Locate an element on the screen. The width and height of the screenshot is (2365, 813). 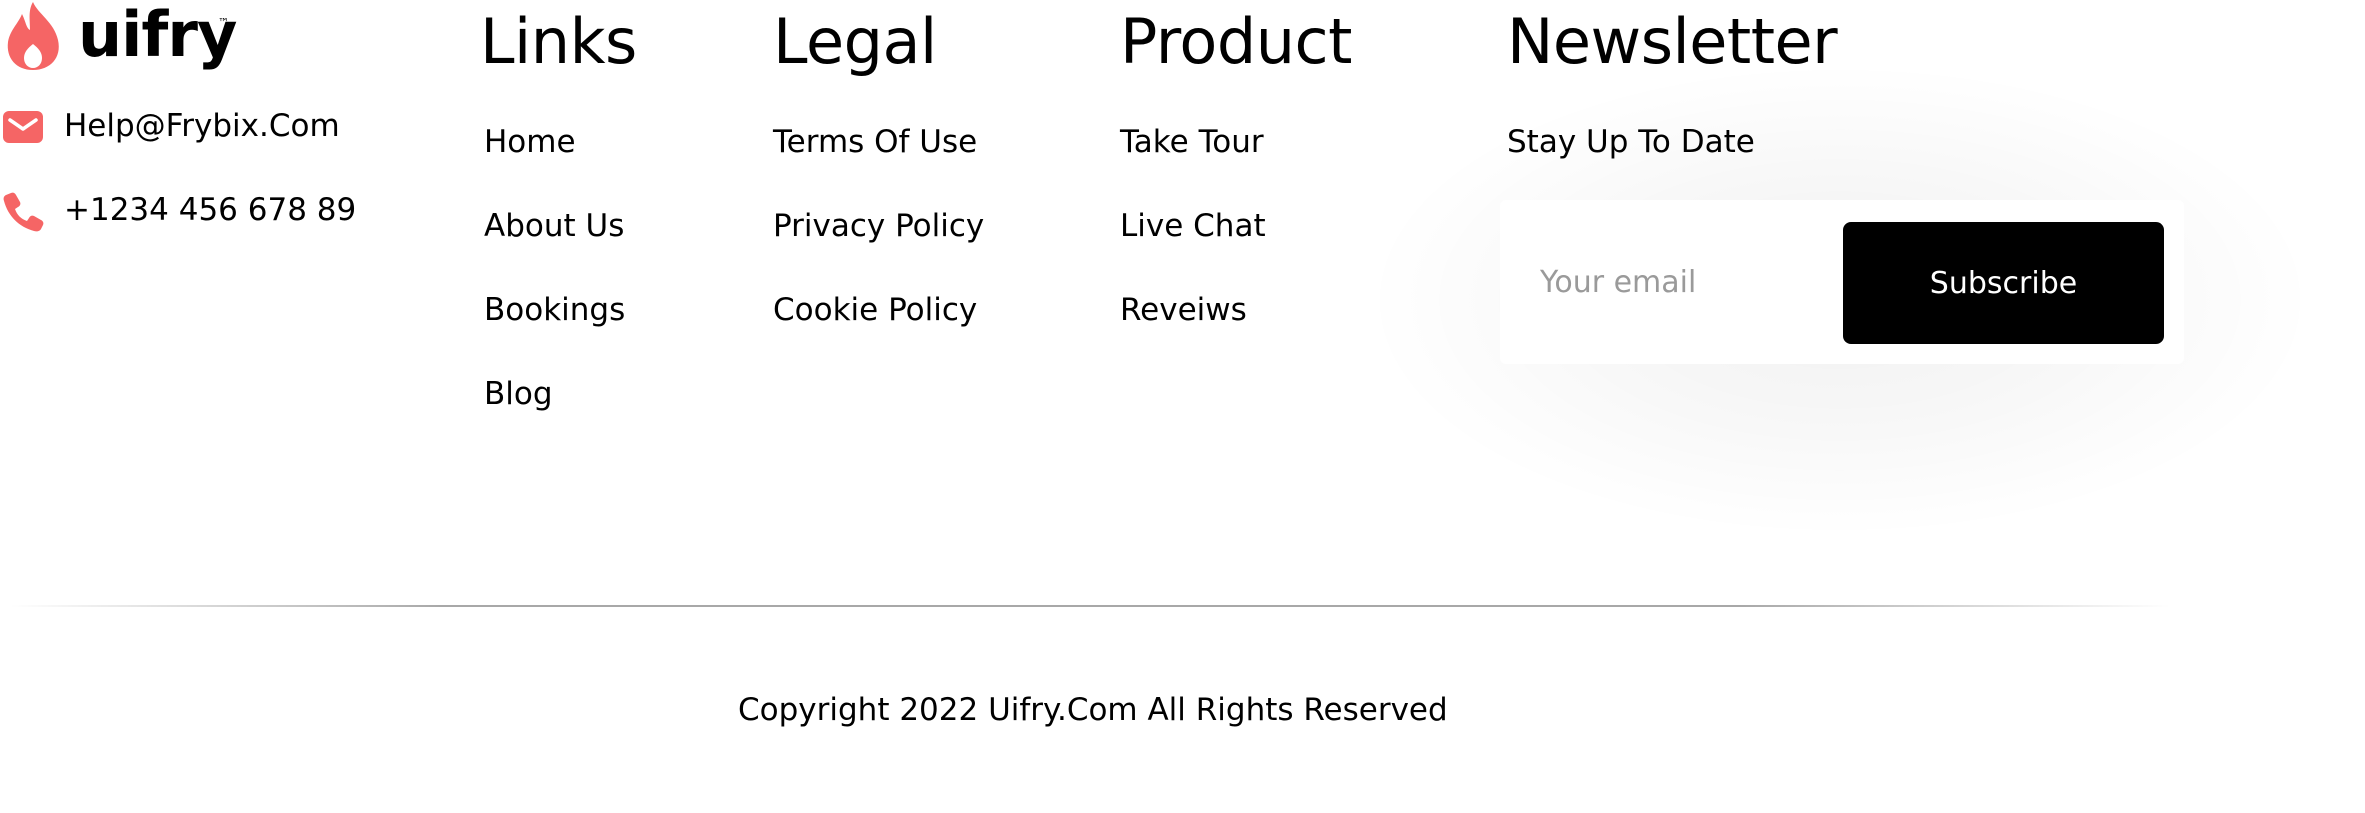
mail-icon is located at coordinates (23, 127).